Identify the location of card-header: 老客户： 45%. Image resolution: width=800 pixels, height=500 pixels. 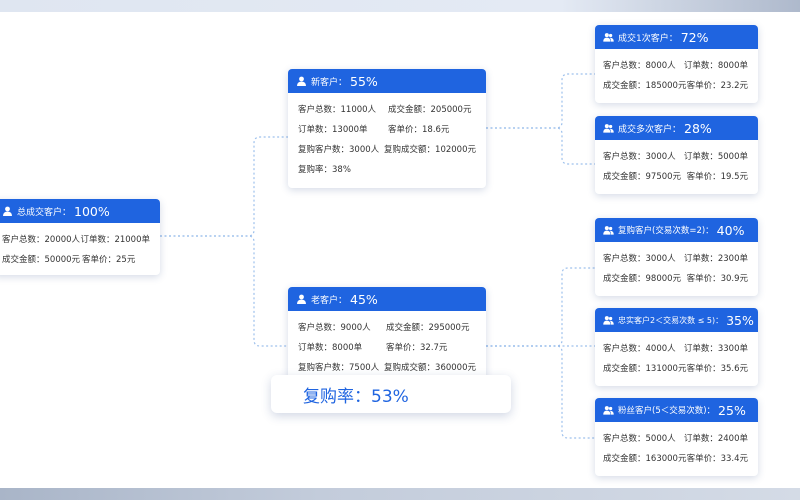
(387, 299).